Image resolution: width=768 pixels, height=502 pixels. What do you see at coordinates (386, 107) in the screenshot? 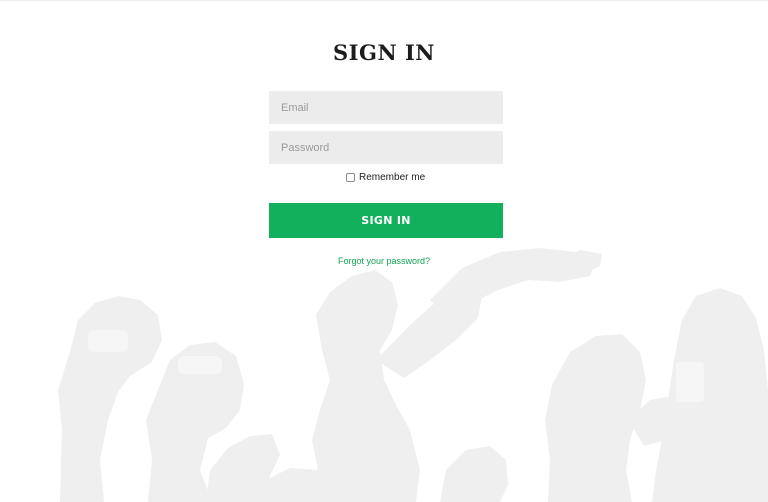
I see `email-input` at bounding box center [386, 107].